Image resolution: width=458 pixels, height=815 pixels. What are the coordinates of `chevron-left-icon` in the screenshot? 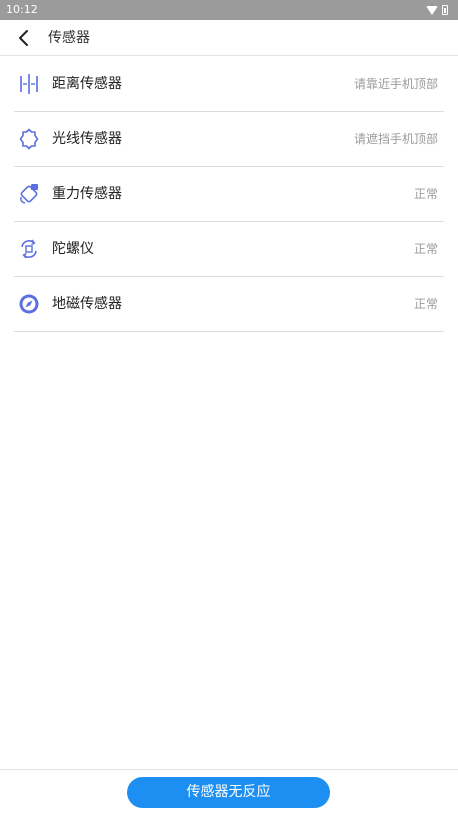 It's located at (23, 38).